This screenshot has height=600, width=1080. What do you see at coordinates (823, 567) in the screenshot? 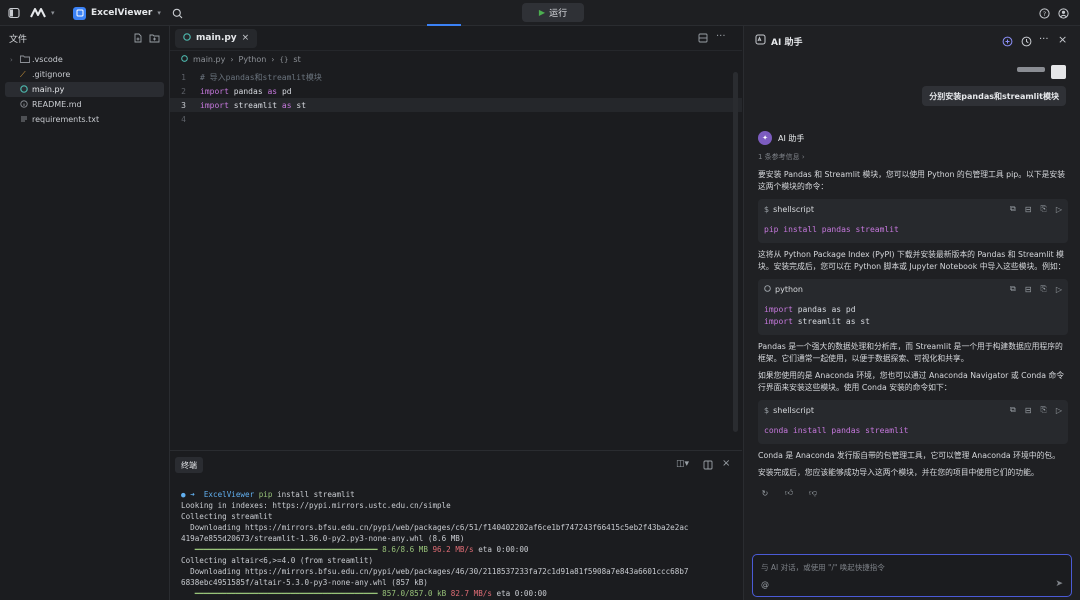
I see `chat-input-placeholder: 与 AI 对话，或使用 "/" 唤起快捷指令` at bounding box center [823, 567].